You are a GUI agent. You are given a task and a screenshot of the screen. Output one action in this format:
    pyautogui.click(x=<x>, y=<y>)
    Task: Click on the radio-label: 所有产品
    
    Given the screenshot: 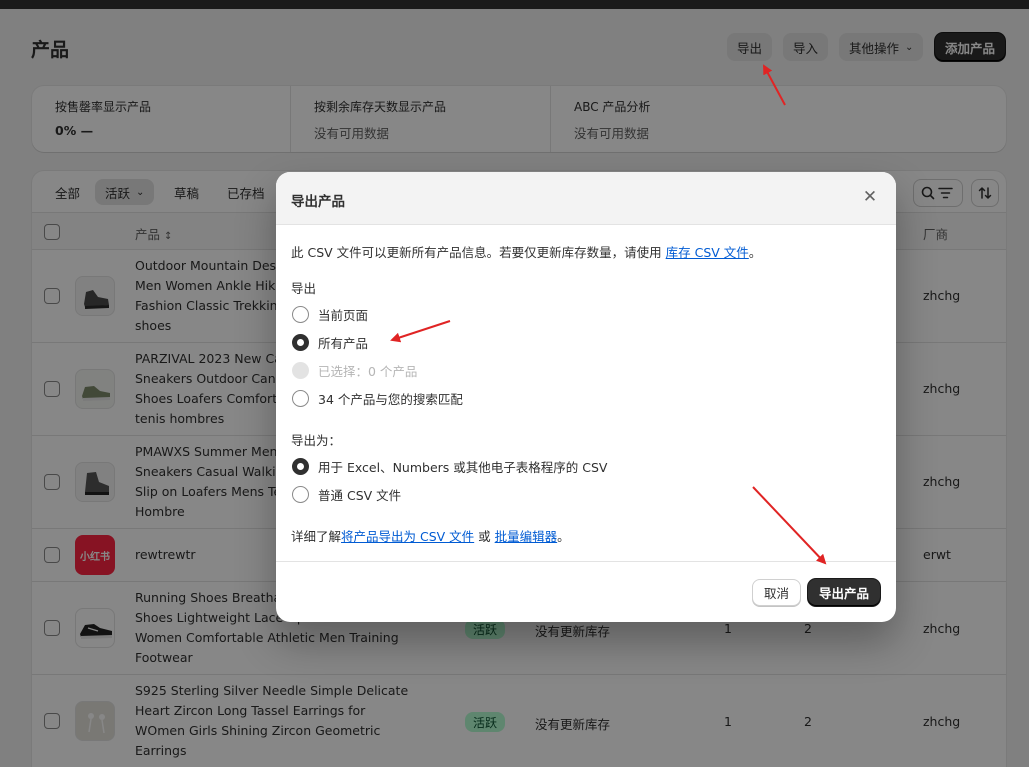 What is the action you would take?
    pyautogui.click(x=343, y=343)
    